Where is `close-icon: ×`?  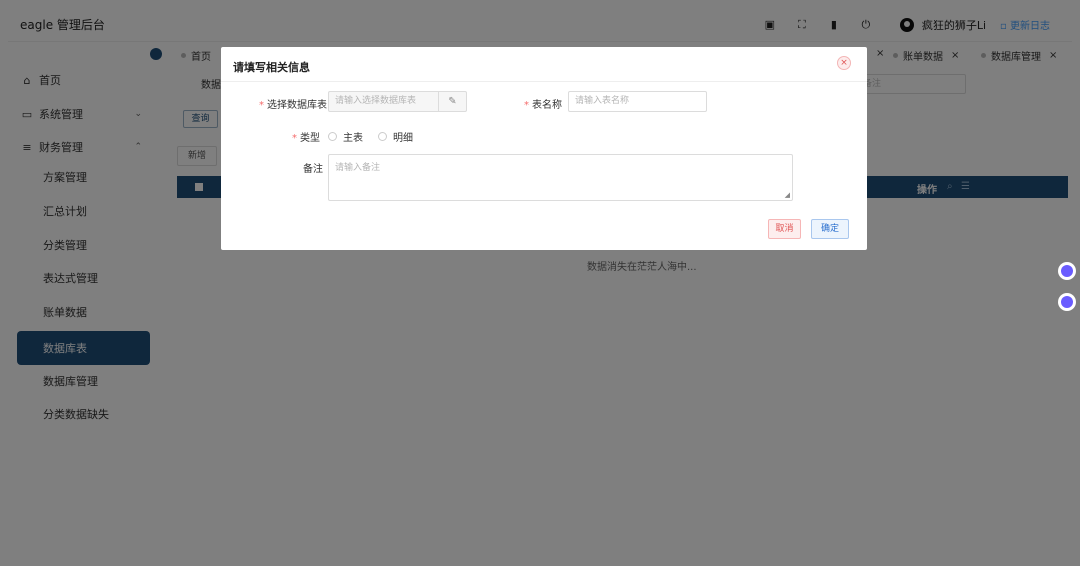 close-icon: × is located at coordinates (844, 63).